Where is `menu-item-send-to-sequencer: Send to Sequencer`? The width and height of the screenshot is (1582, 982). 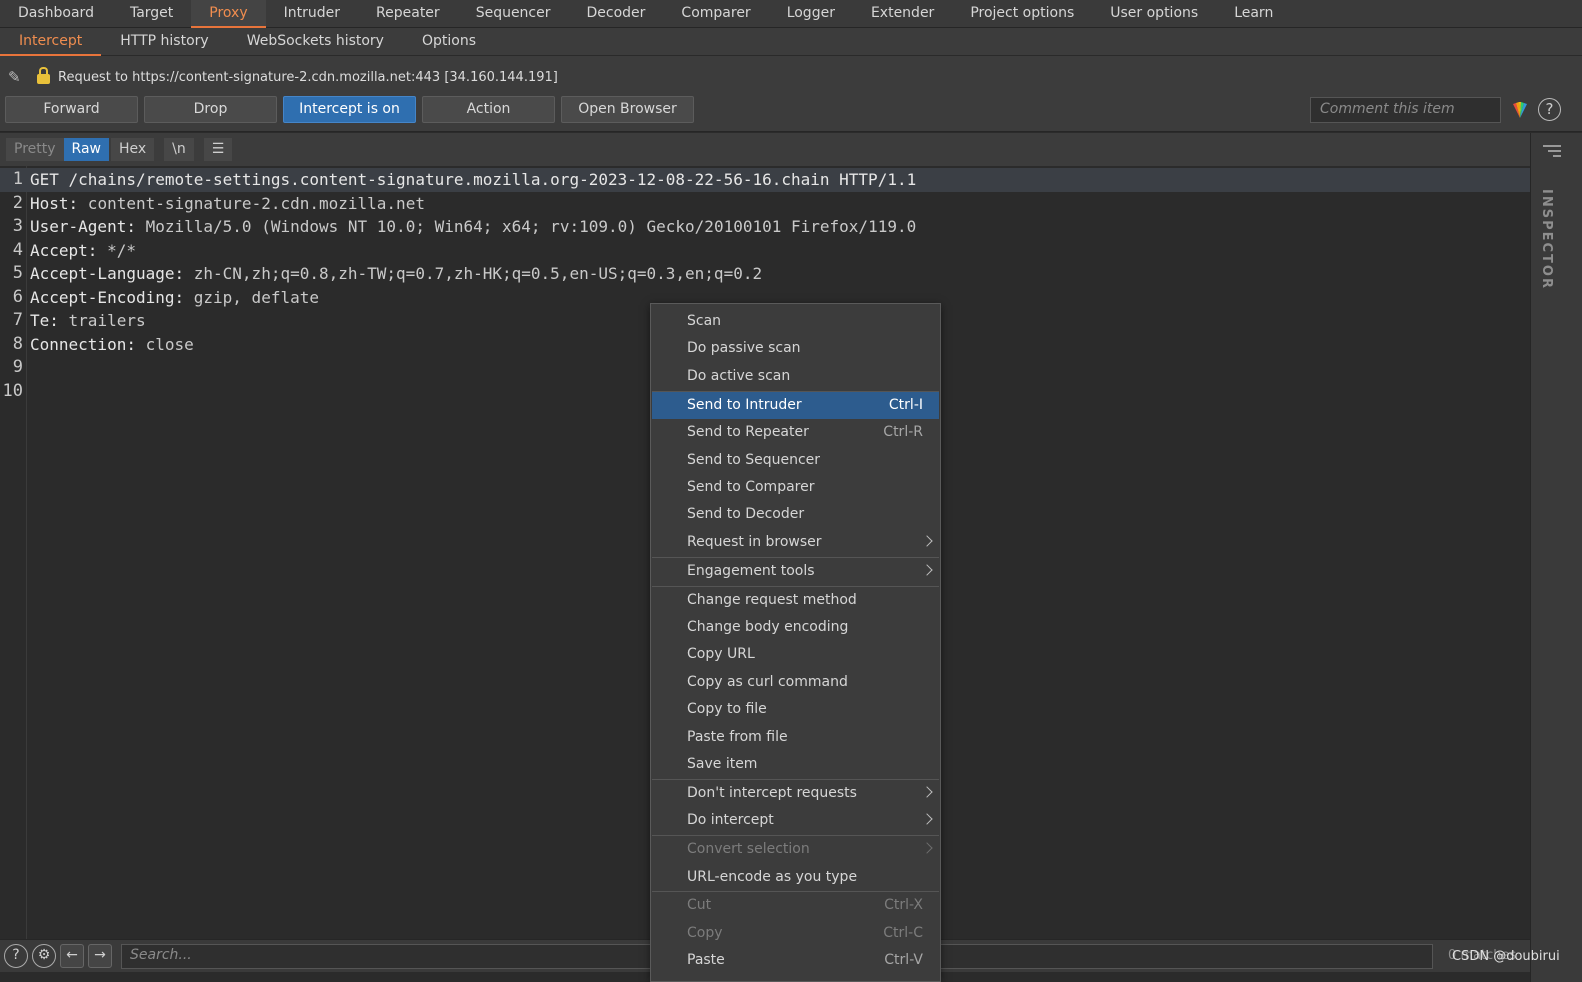 menu-item-send-to-sequencer: Send to Sequencer is located at coordinates (795, 460).